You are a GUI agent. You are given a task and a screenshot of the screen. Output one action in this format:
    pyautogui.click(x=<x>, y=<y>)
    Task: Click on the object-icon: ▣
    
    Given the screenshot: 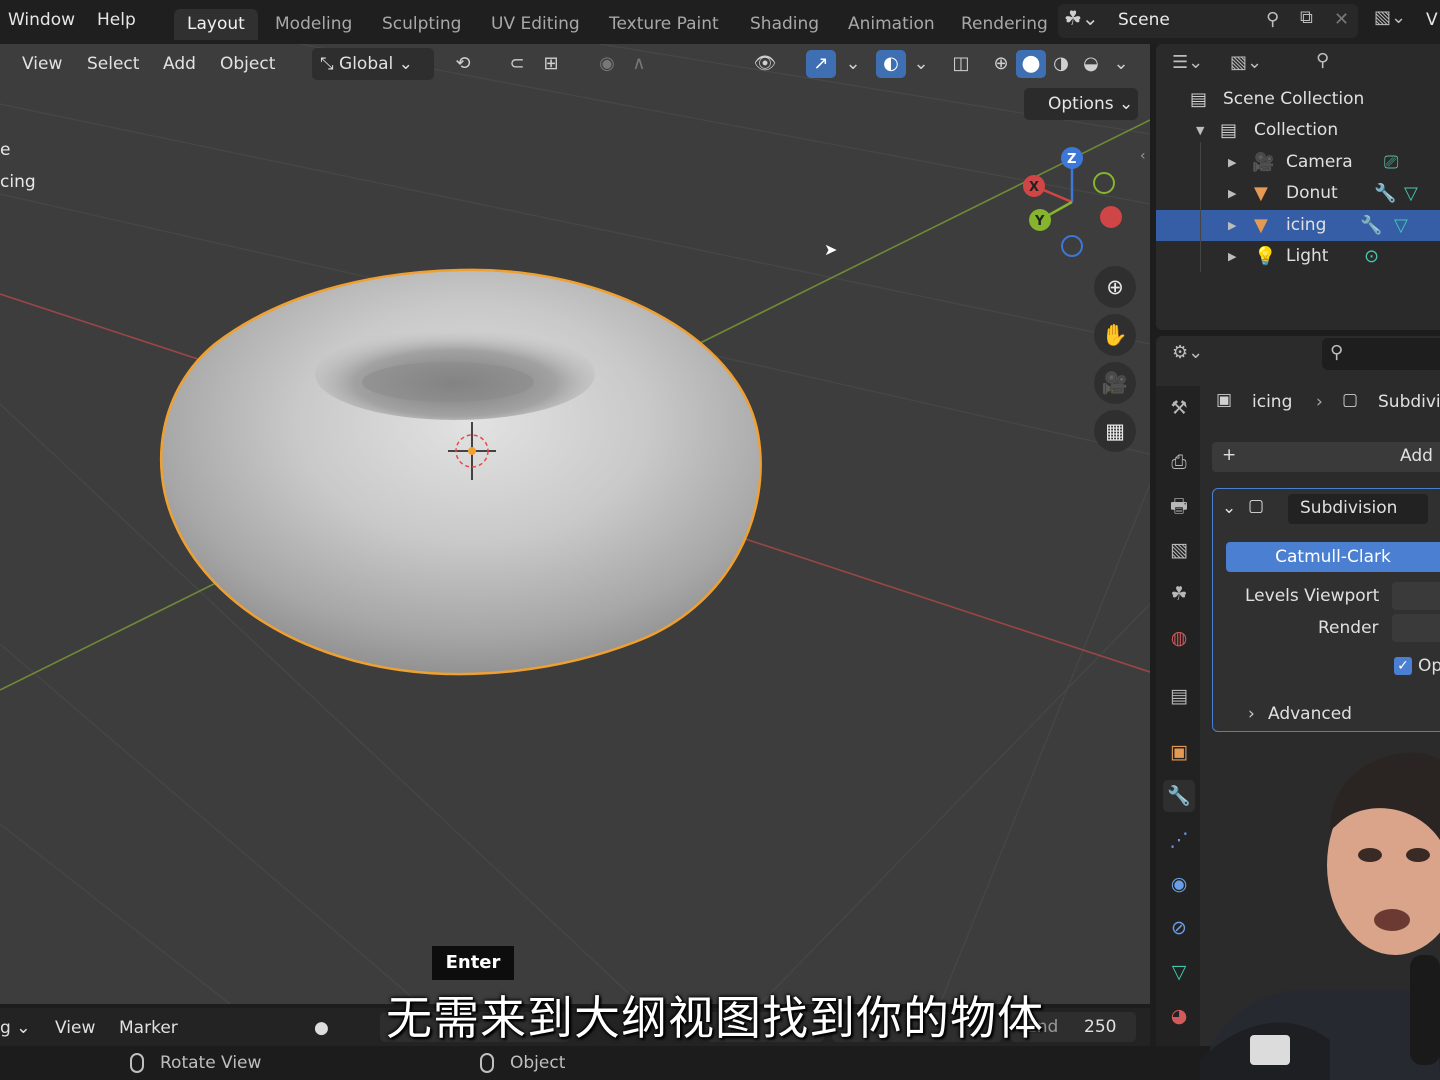 What is the action you would take?
    pyautogui.click(x=1224, y=400)
    